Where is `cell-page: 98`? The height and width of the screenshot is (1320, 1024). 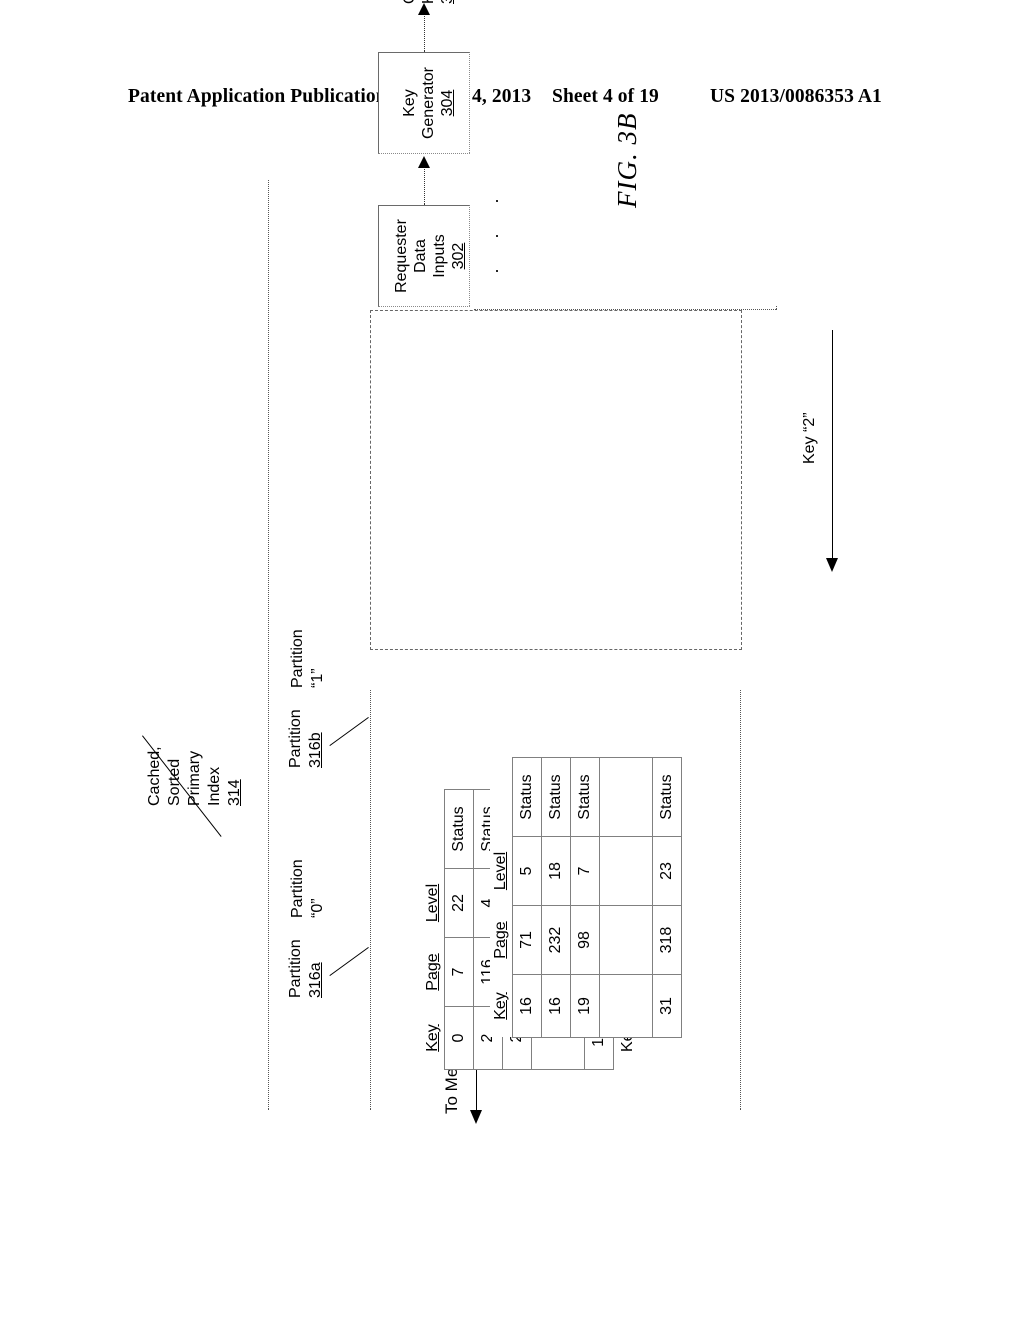
cell-page: 98 is located at coordinates (585, 940).